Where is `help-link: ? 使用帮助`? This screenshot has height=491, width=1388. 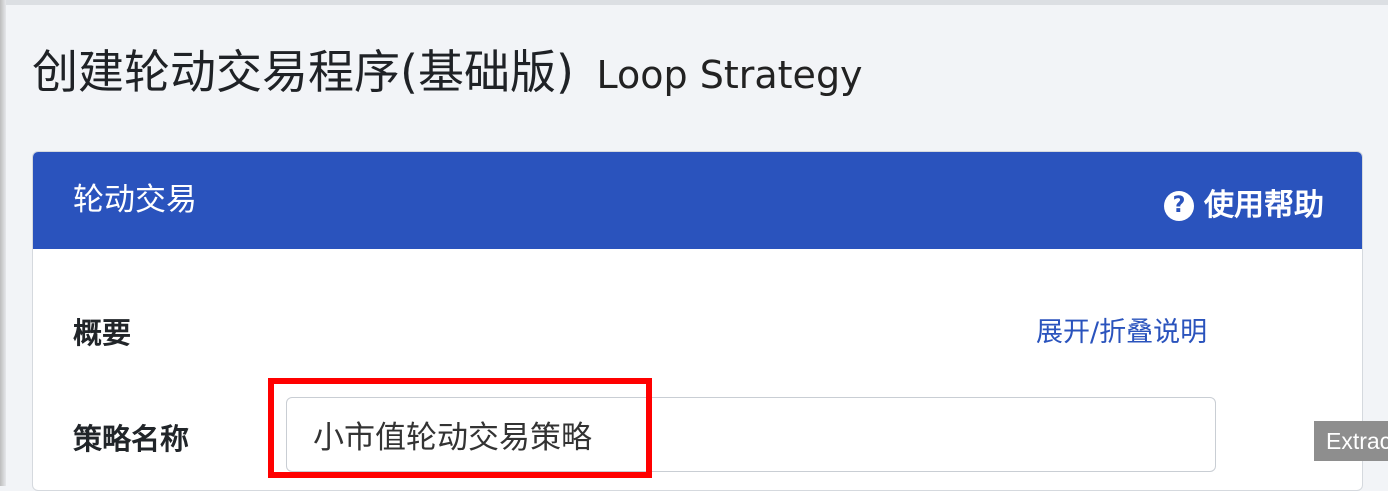 help-link: ? 使用帮助 is located at coordinates (1244, 206).